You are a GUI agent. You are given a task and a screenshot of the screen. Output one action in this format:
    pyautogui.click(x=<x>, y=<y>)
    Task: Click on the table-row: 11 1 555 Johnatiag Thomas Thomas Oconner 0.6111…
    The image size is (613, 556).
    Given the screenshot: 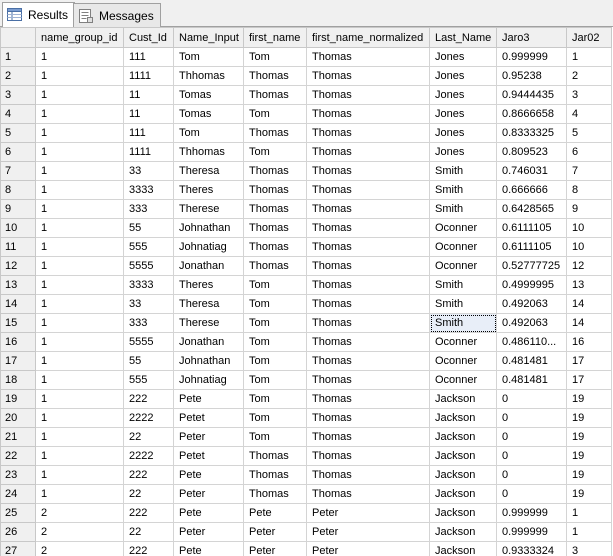 What is the action you would take?
    pyautogui.click(x=306, y=247)
    